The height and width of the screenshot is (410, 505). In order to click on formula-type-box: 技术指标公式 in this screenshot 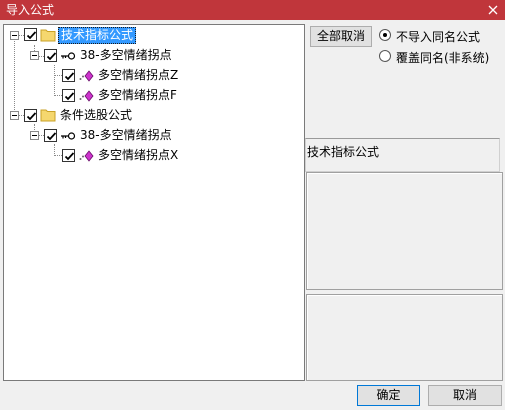, I will do `click(402, 155)`.